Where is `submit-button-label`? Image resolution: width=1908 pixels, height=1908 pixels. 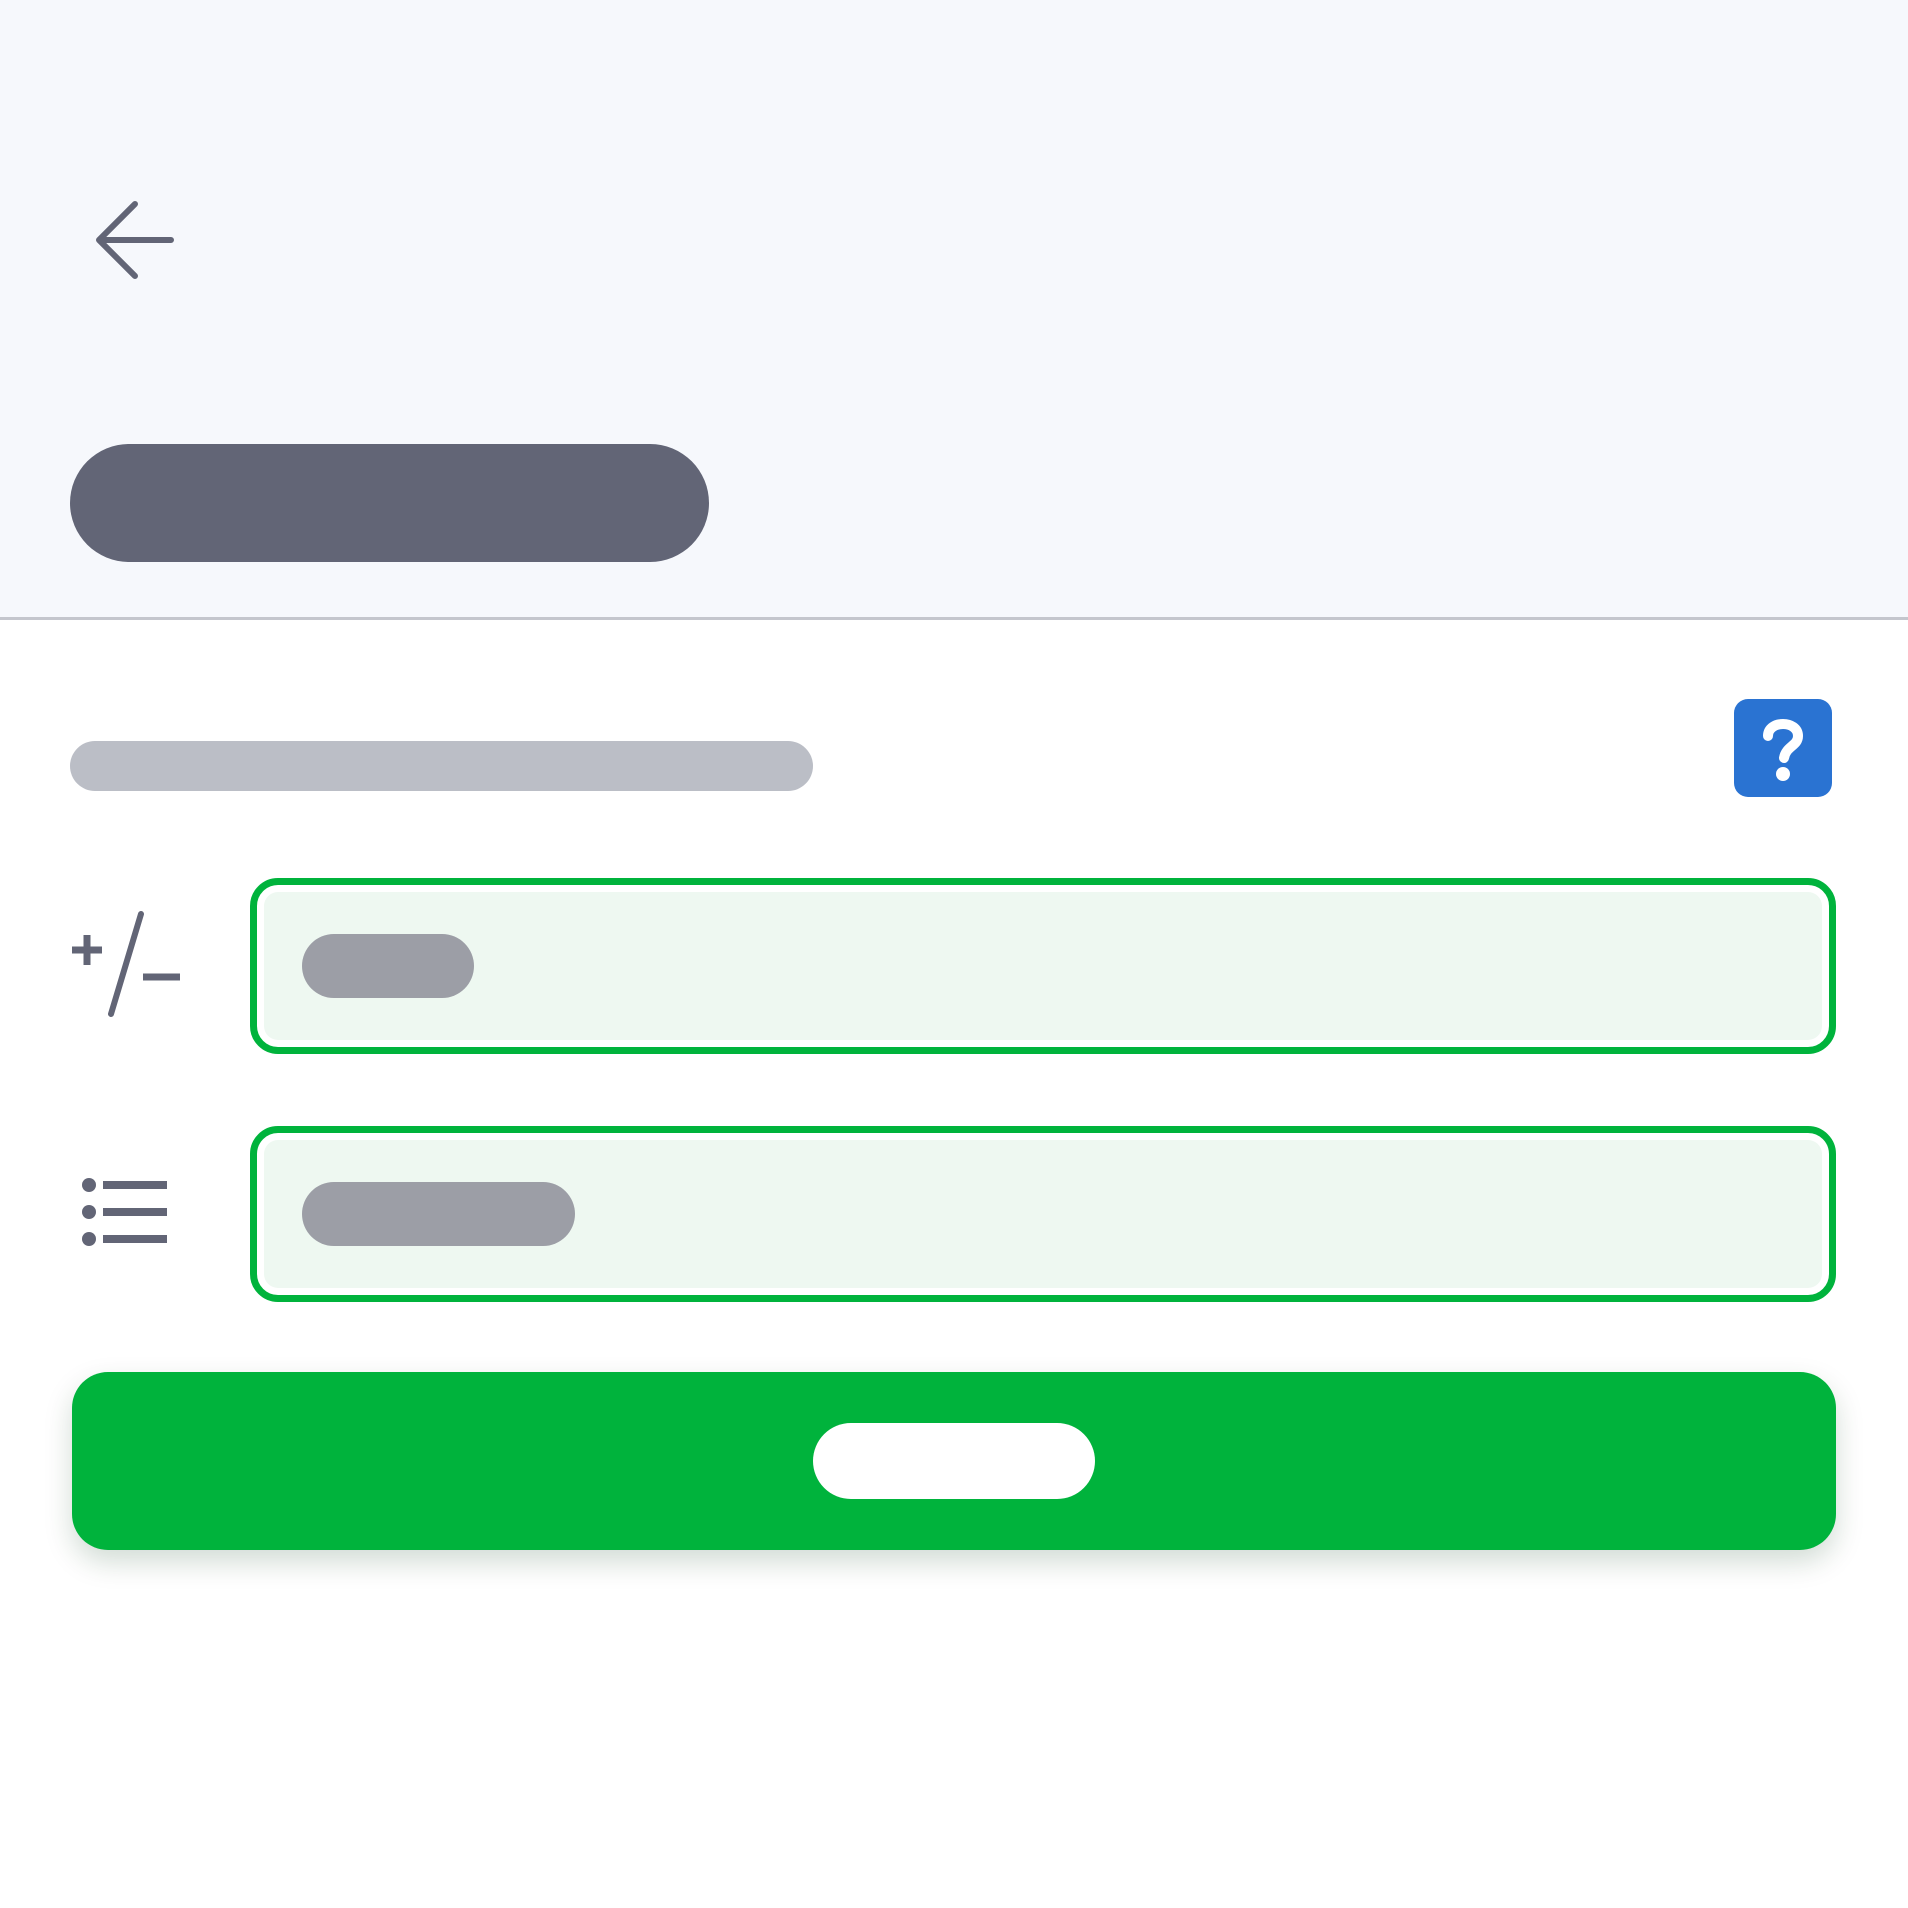
submit-button-label is located at coordinates (954, 1461).